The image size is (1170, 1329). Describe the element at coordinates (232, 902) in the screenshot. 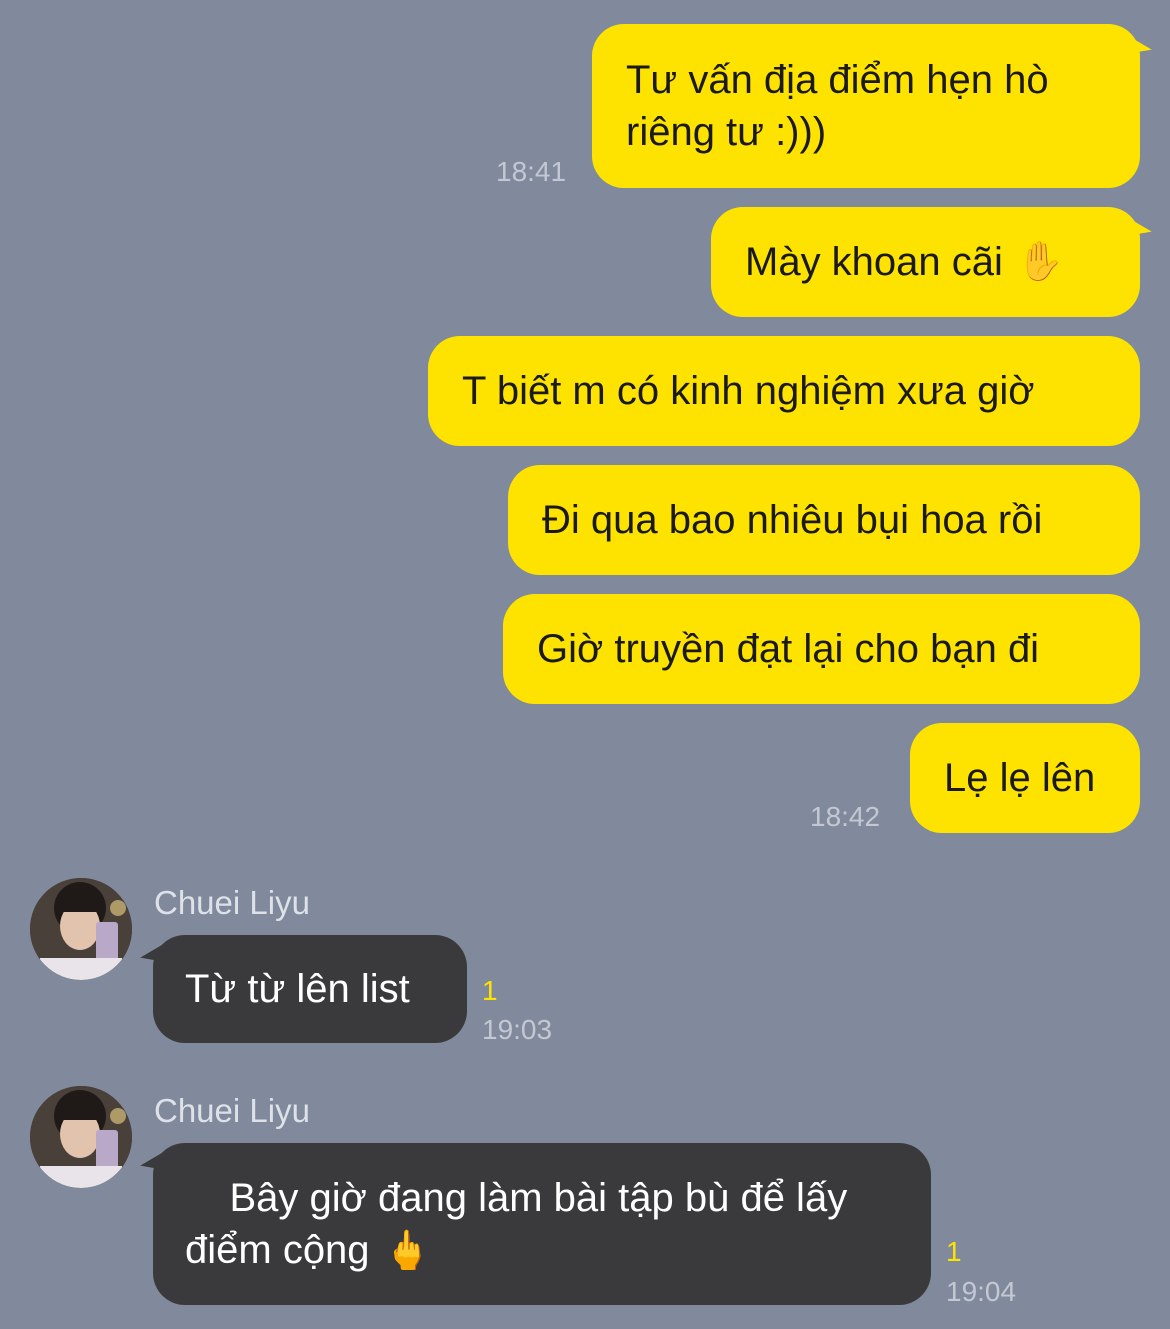

I see `sender-name: Chuei Liyu` at that location.